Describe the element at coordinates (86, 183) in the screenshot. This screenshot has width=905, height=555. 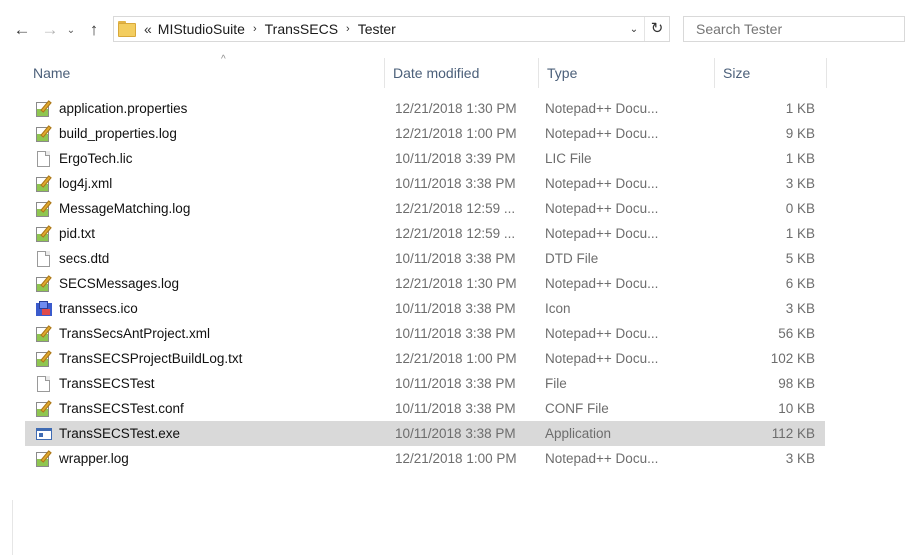
I see `file-name: log4j.xml` at that location.